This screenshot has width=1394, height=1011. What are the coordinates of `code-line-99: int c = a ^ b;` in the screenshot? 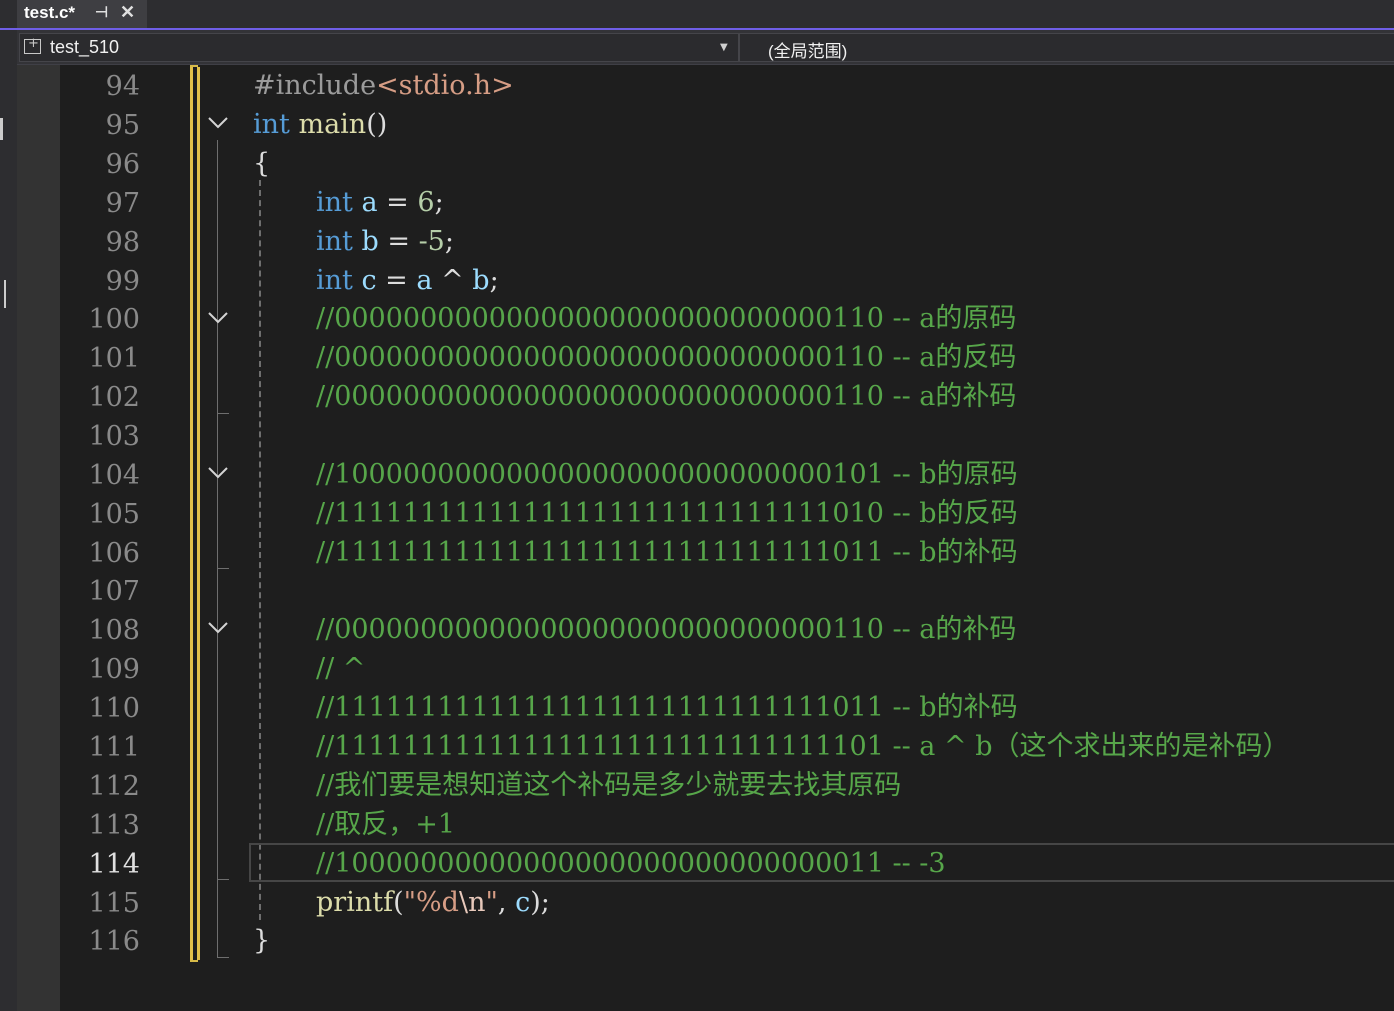 It's located at (407, 280).